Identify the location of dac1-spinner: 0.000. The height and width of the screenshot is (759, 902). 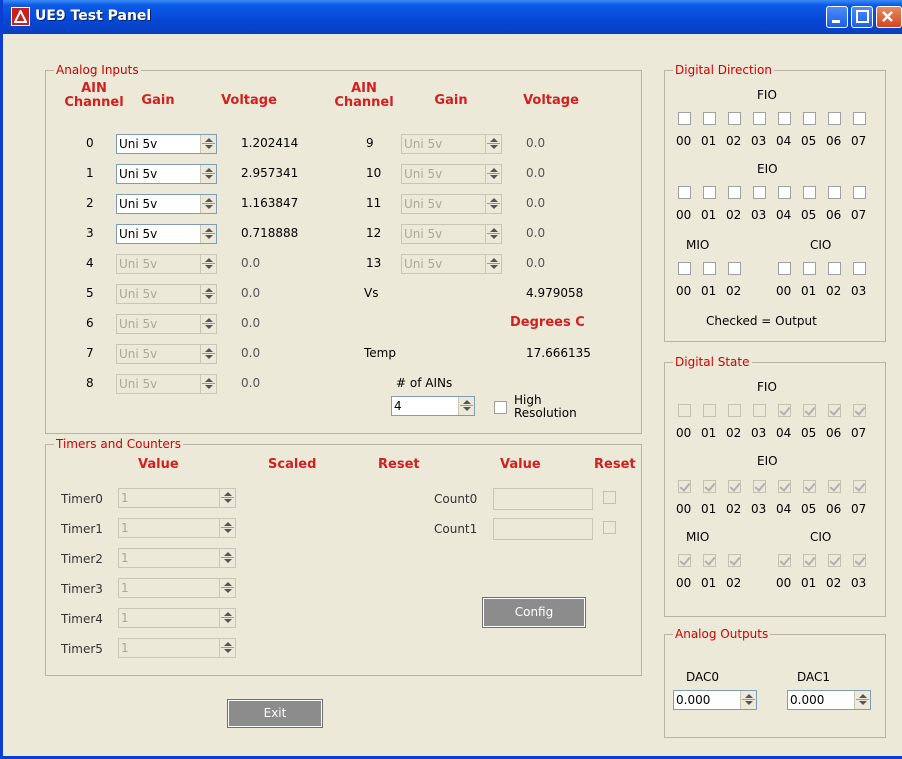
(829, 700).